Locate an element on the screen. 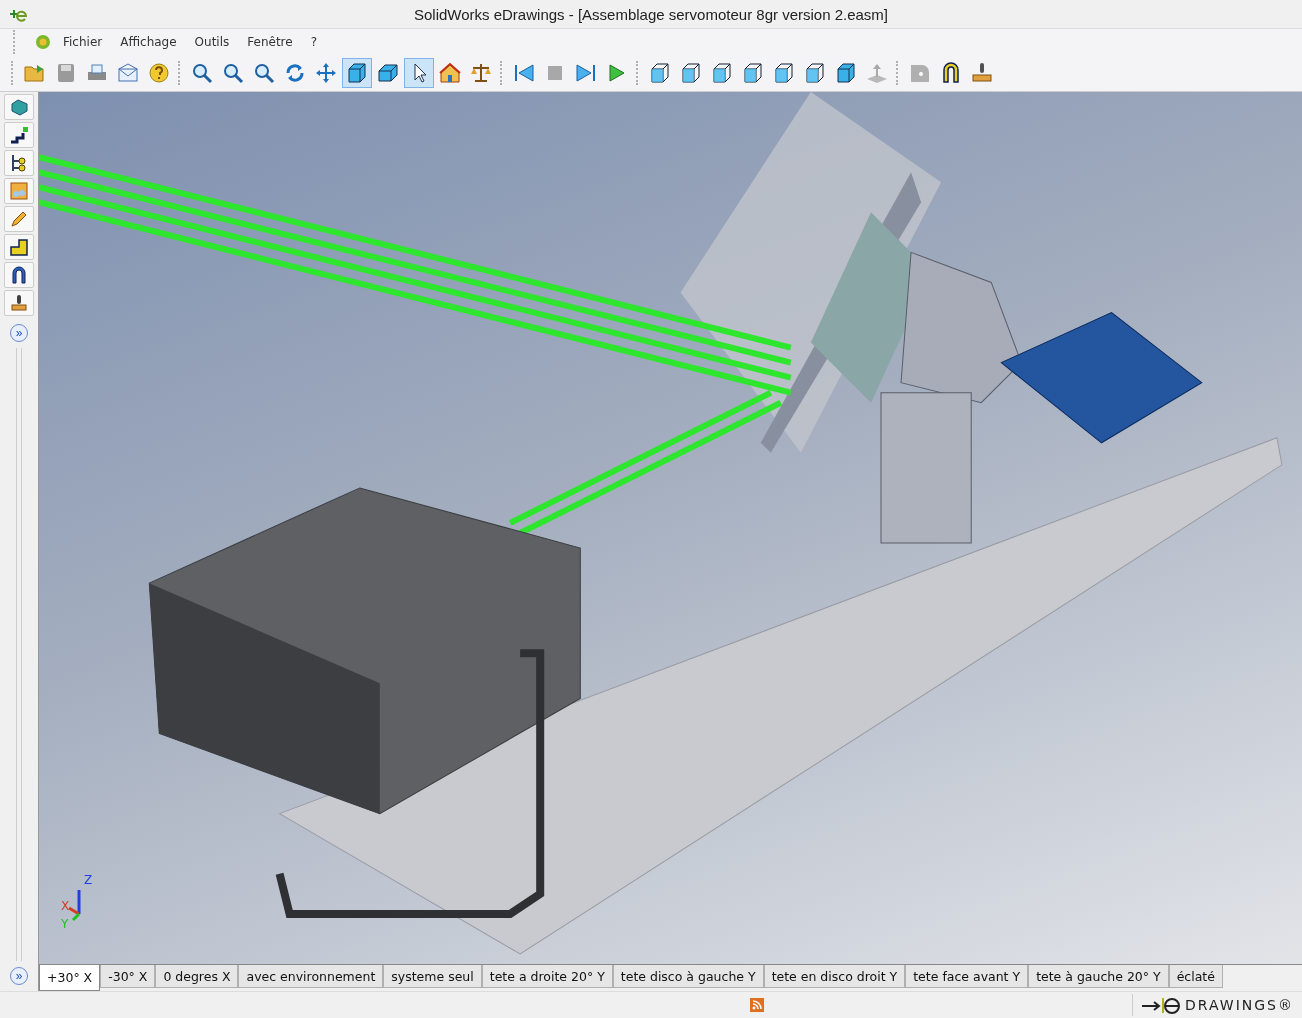  view-tab: systeme seul is located at coordinates (432, 976).